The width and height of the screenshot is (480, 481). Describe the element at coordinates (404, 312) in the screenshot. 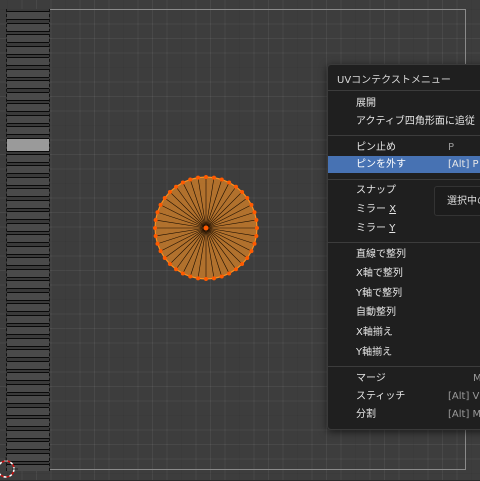

I see `menu-item-align-auto: 自動整列` at that location.